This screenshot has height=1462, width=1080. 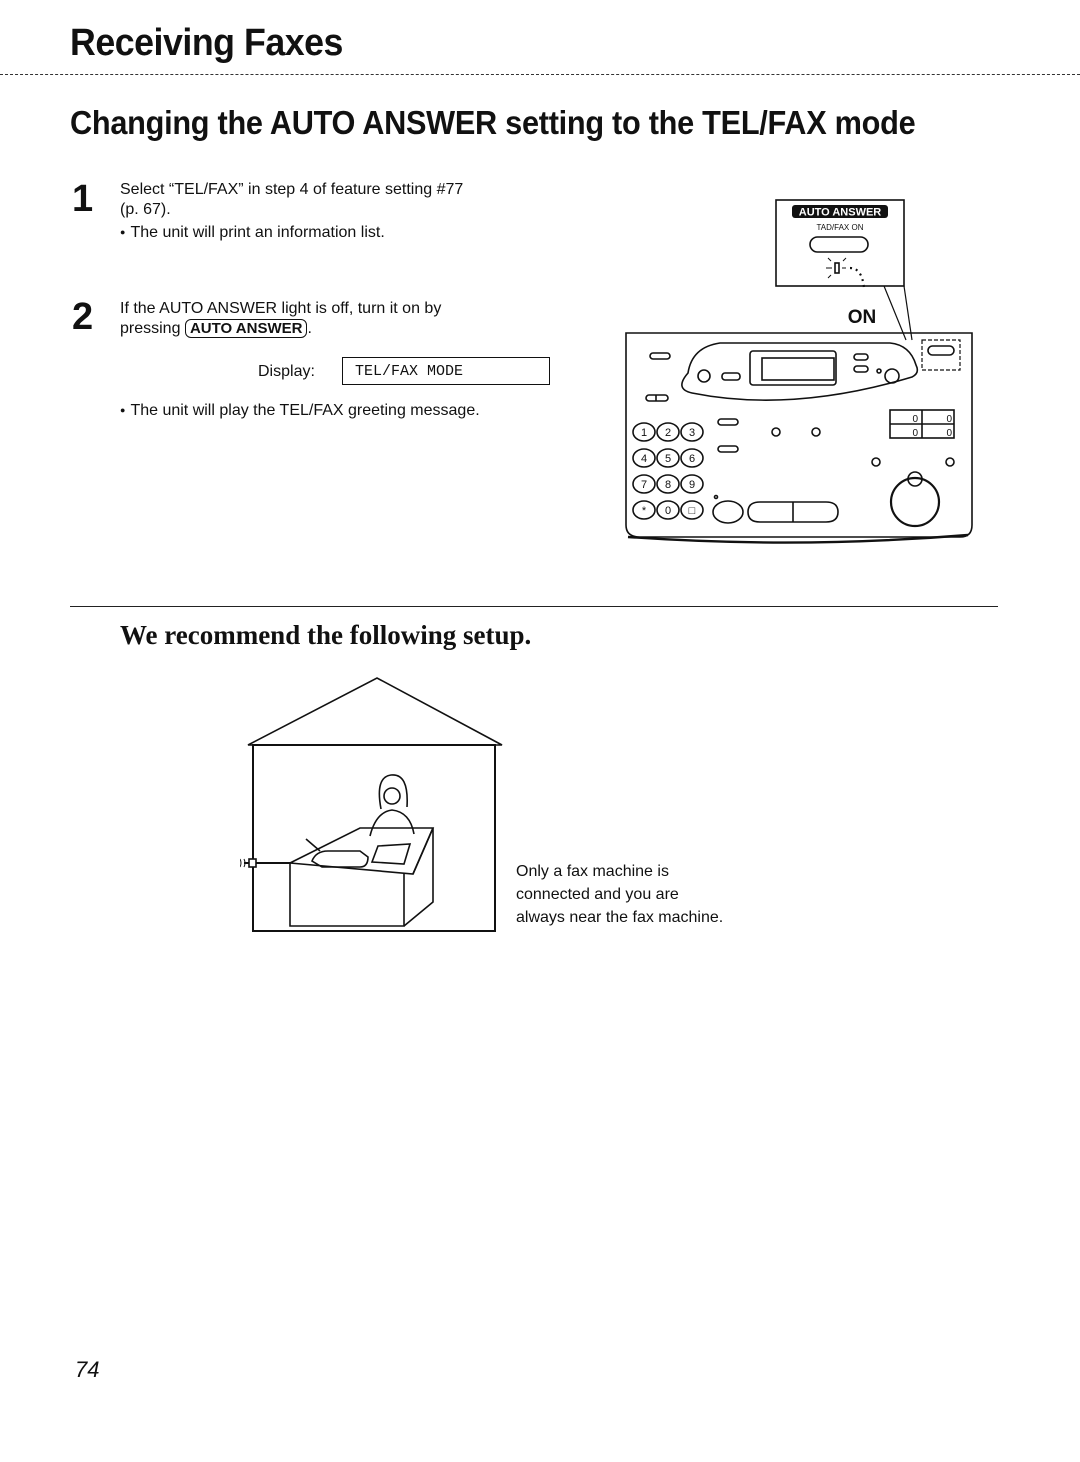 What do you see at coordinates (840, 213) in the screenshot?
I see `callout-button-label: AUTO ANSWER` at bounding box center [840, 213].